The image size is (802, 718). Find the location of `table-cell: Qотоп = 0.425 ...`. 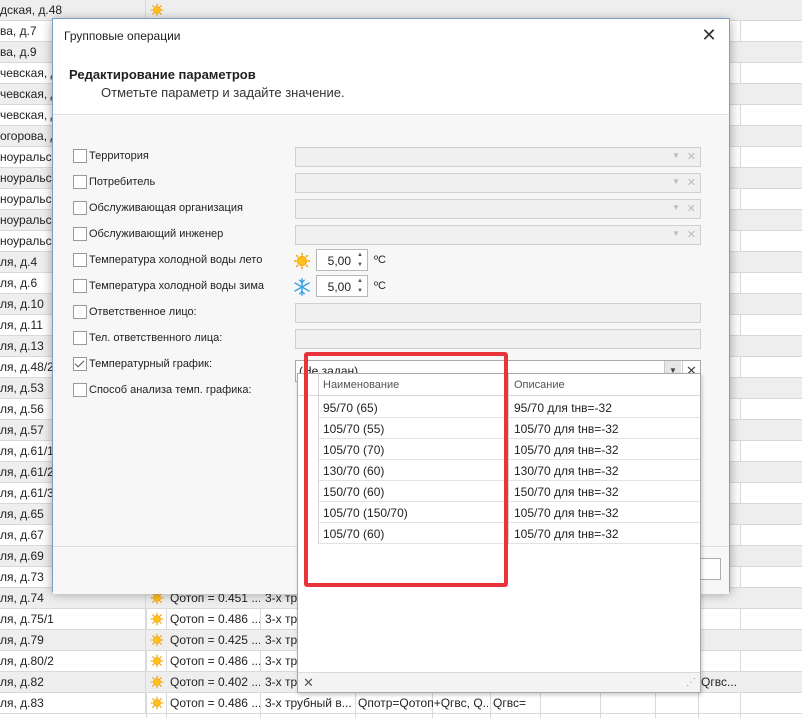

table-cell: Qотоп = 0.425 ... is located at coordinates (215, 640).